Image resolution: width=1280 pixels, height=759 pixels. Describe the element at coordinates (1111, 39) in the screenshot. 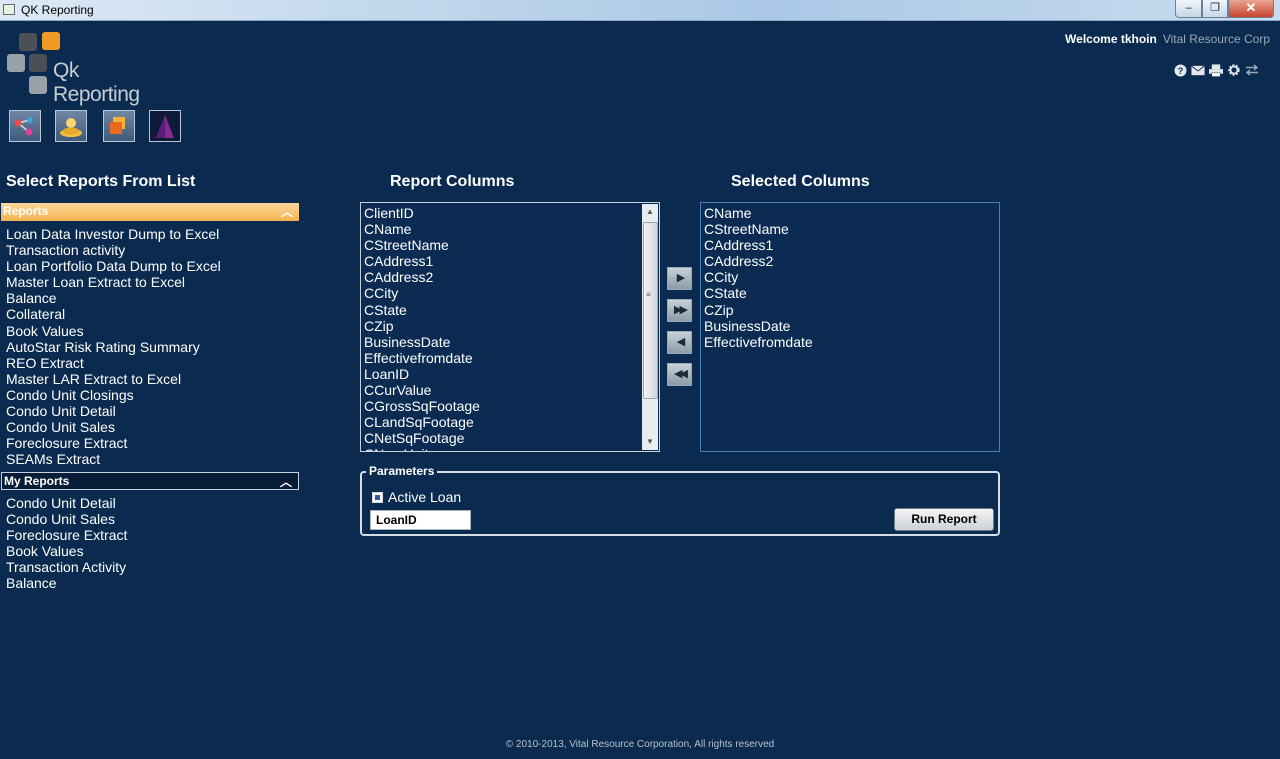

I see `welcome-user: Welcome tkhoin` at that location.